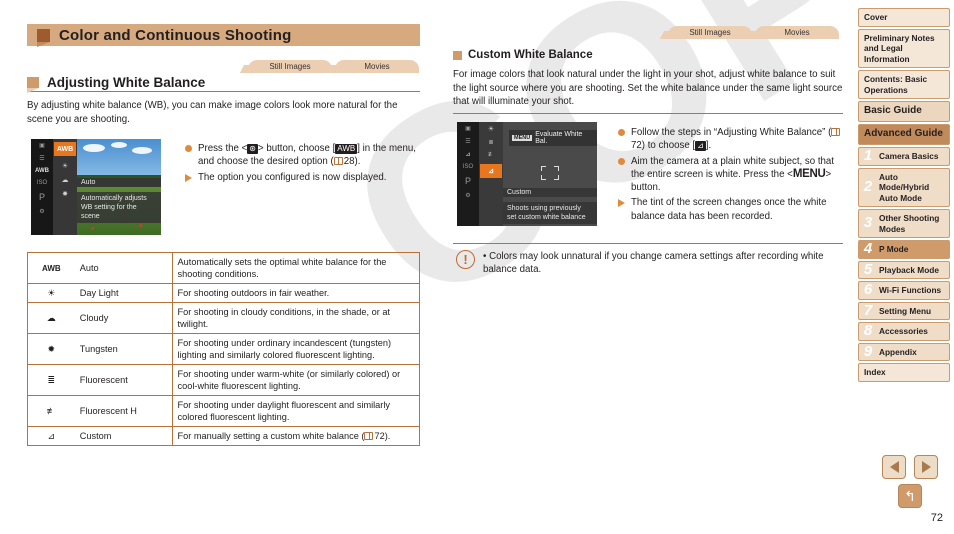 The width and height of the screenshot is (954, 534). What do you see at coordinates (896, 84) in the screenshot?
I see `sidebar-item-label: Contents: Basic Operations` at bounding box center [896, 84].